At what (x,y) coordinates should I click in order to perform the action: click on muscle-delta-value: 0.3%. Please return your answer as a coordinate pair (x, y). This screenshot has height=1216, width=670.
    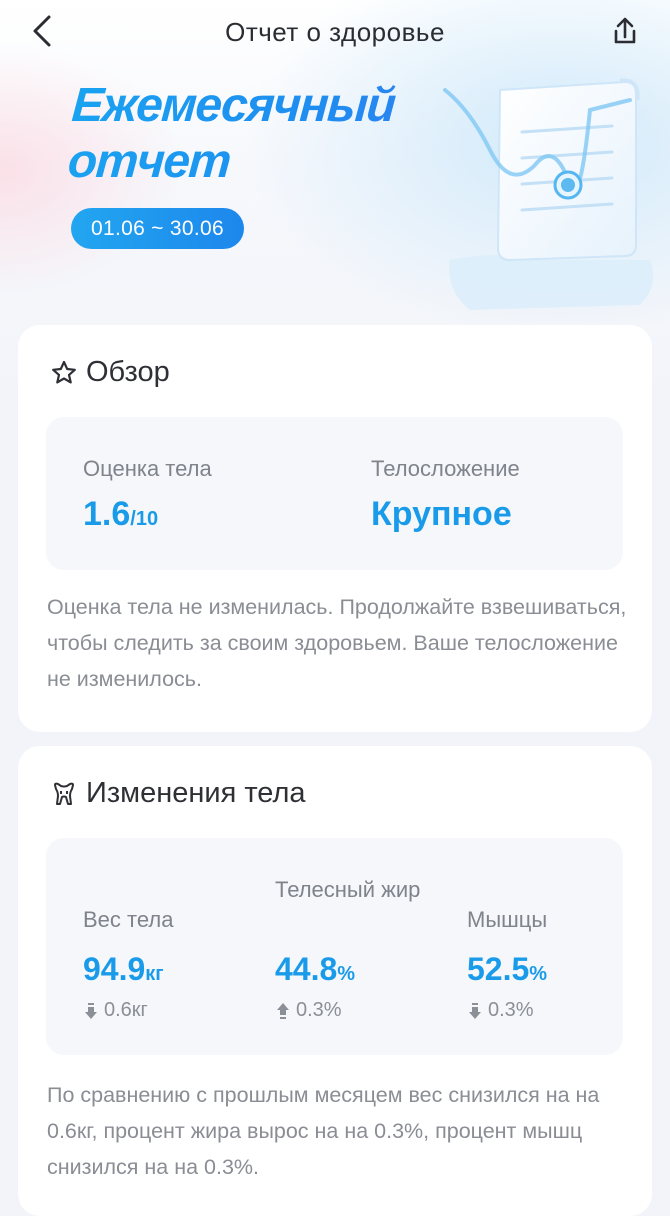
    Looking at the image, I should click on (511, 1010).